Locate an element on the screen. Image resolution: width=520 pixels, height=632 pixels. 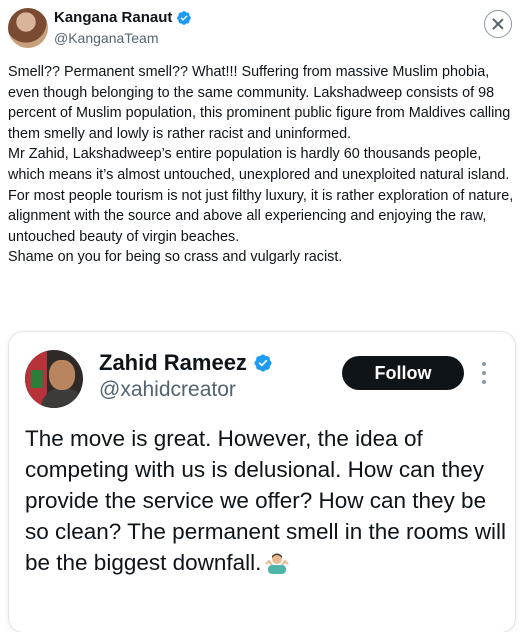
author-handle: @KanganaTeam is located at coordinates (106, 38).